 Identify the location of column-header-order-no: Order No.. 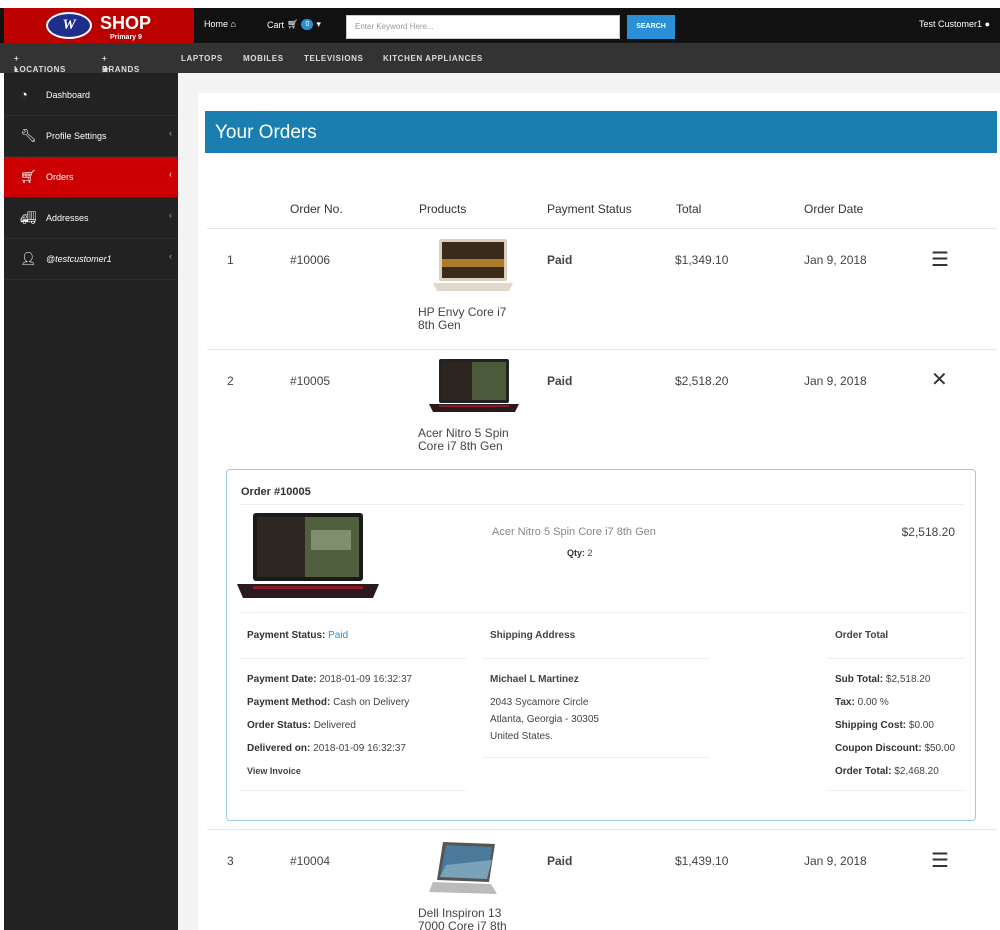
(316, 209).